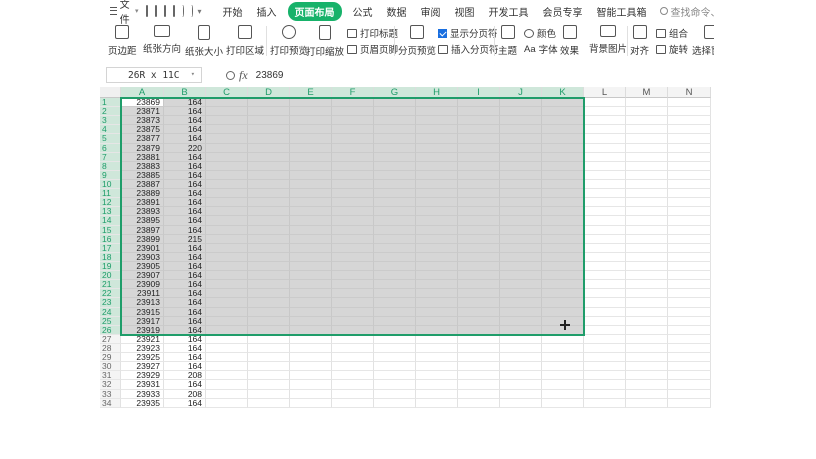 The image size is (816, 459). I want to click on cell-h32, so click(437, 385).